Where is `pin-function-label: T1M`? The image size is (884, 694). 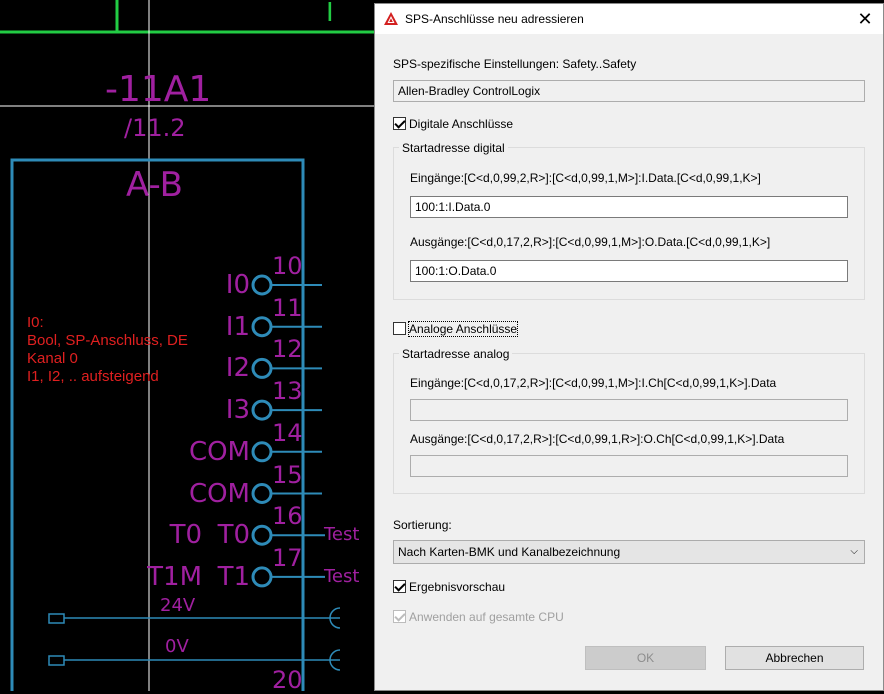 pin-function-label: T1M is located at coordinates (174, 576).